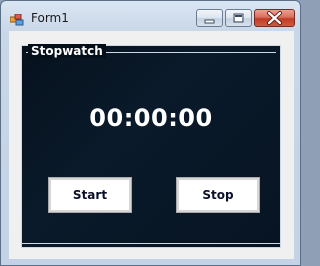 Image resolution: width=320 pixels, height=266 pixels. I want to click on window-title: Form1, so click(50, 18).